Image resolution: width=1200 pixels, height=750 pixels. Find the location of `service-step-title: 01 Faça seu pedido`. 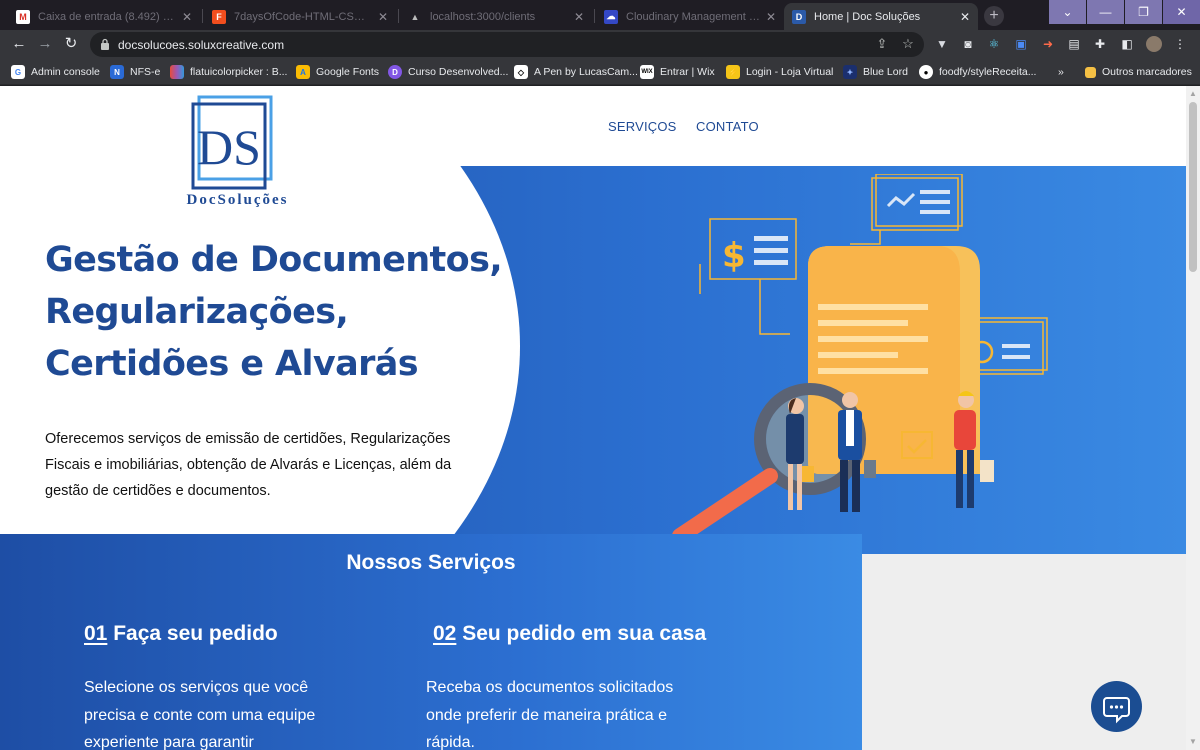

service-step-title: 01 Faça seu pedido is located at coordinates (181, 634).